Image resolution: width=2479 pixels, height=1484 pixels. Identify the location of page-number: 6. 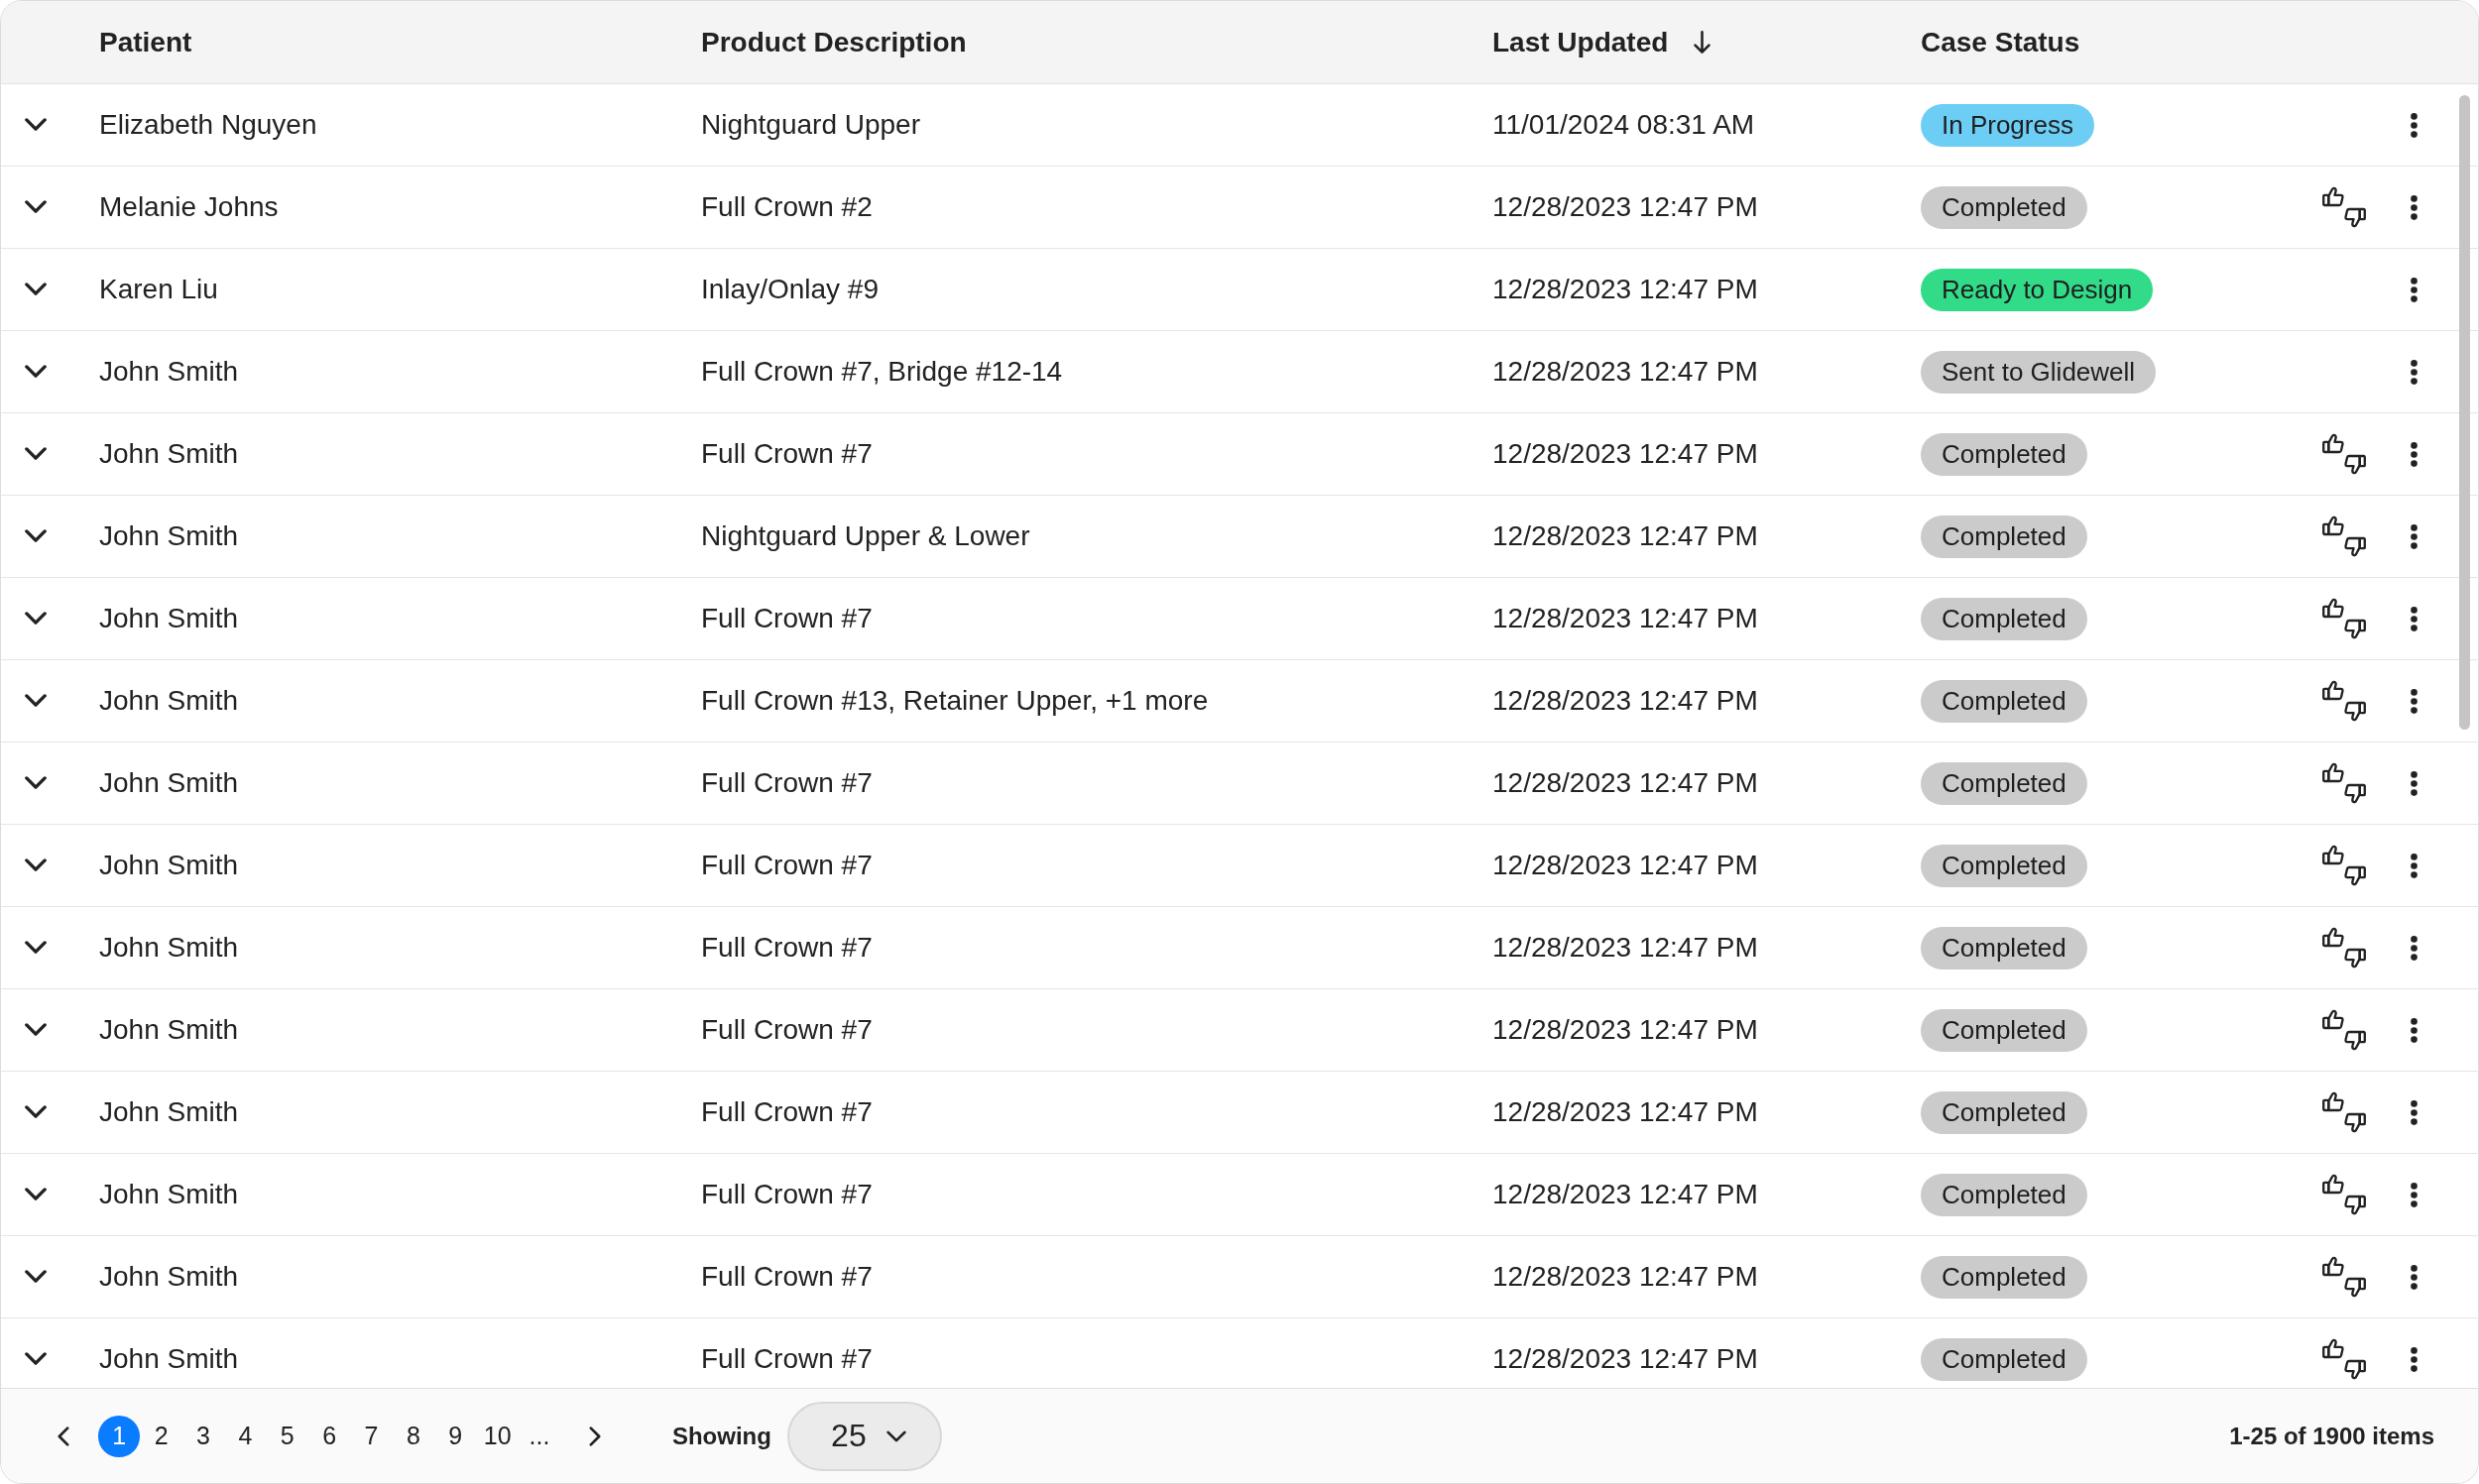
(329, 1436).